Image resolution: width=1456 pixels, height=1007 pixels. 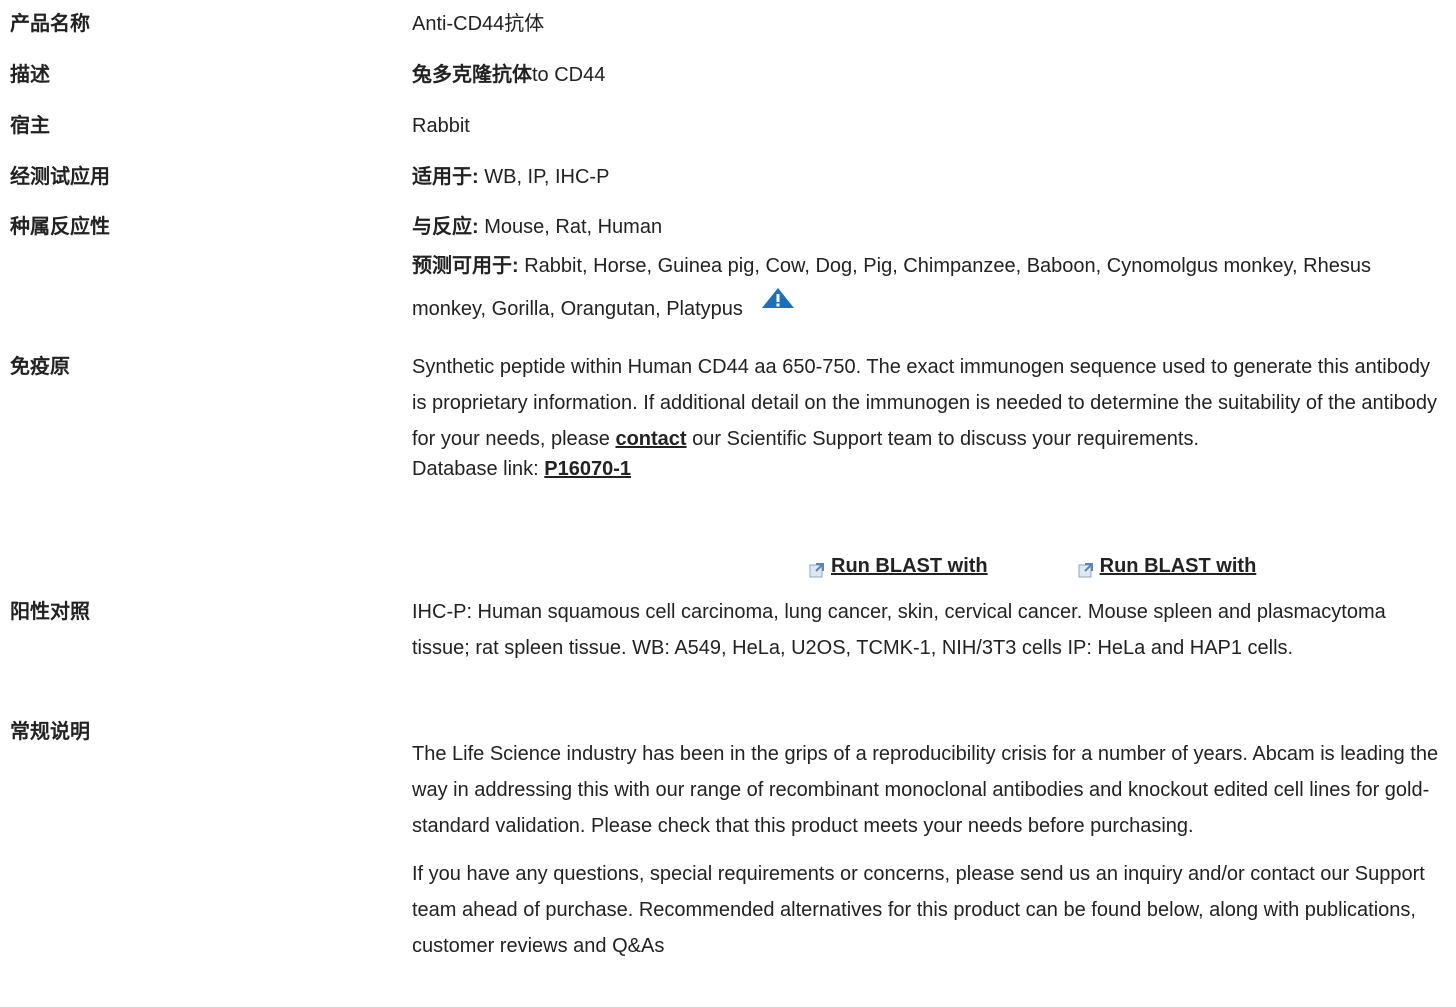 I want to click on value-description: 兔多克隆抗体to CD44, so click(x=932, y=75).